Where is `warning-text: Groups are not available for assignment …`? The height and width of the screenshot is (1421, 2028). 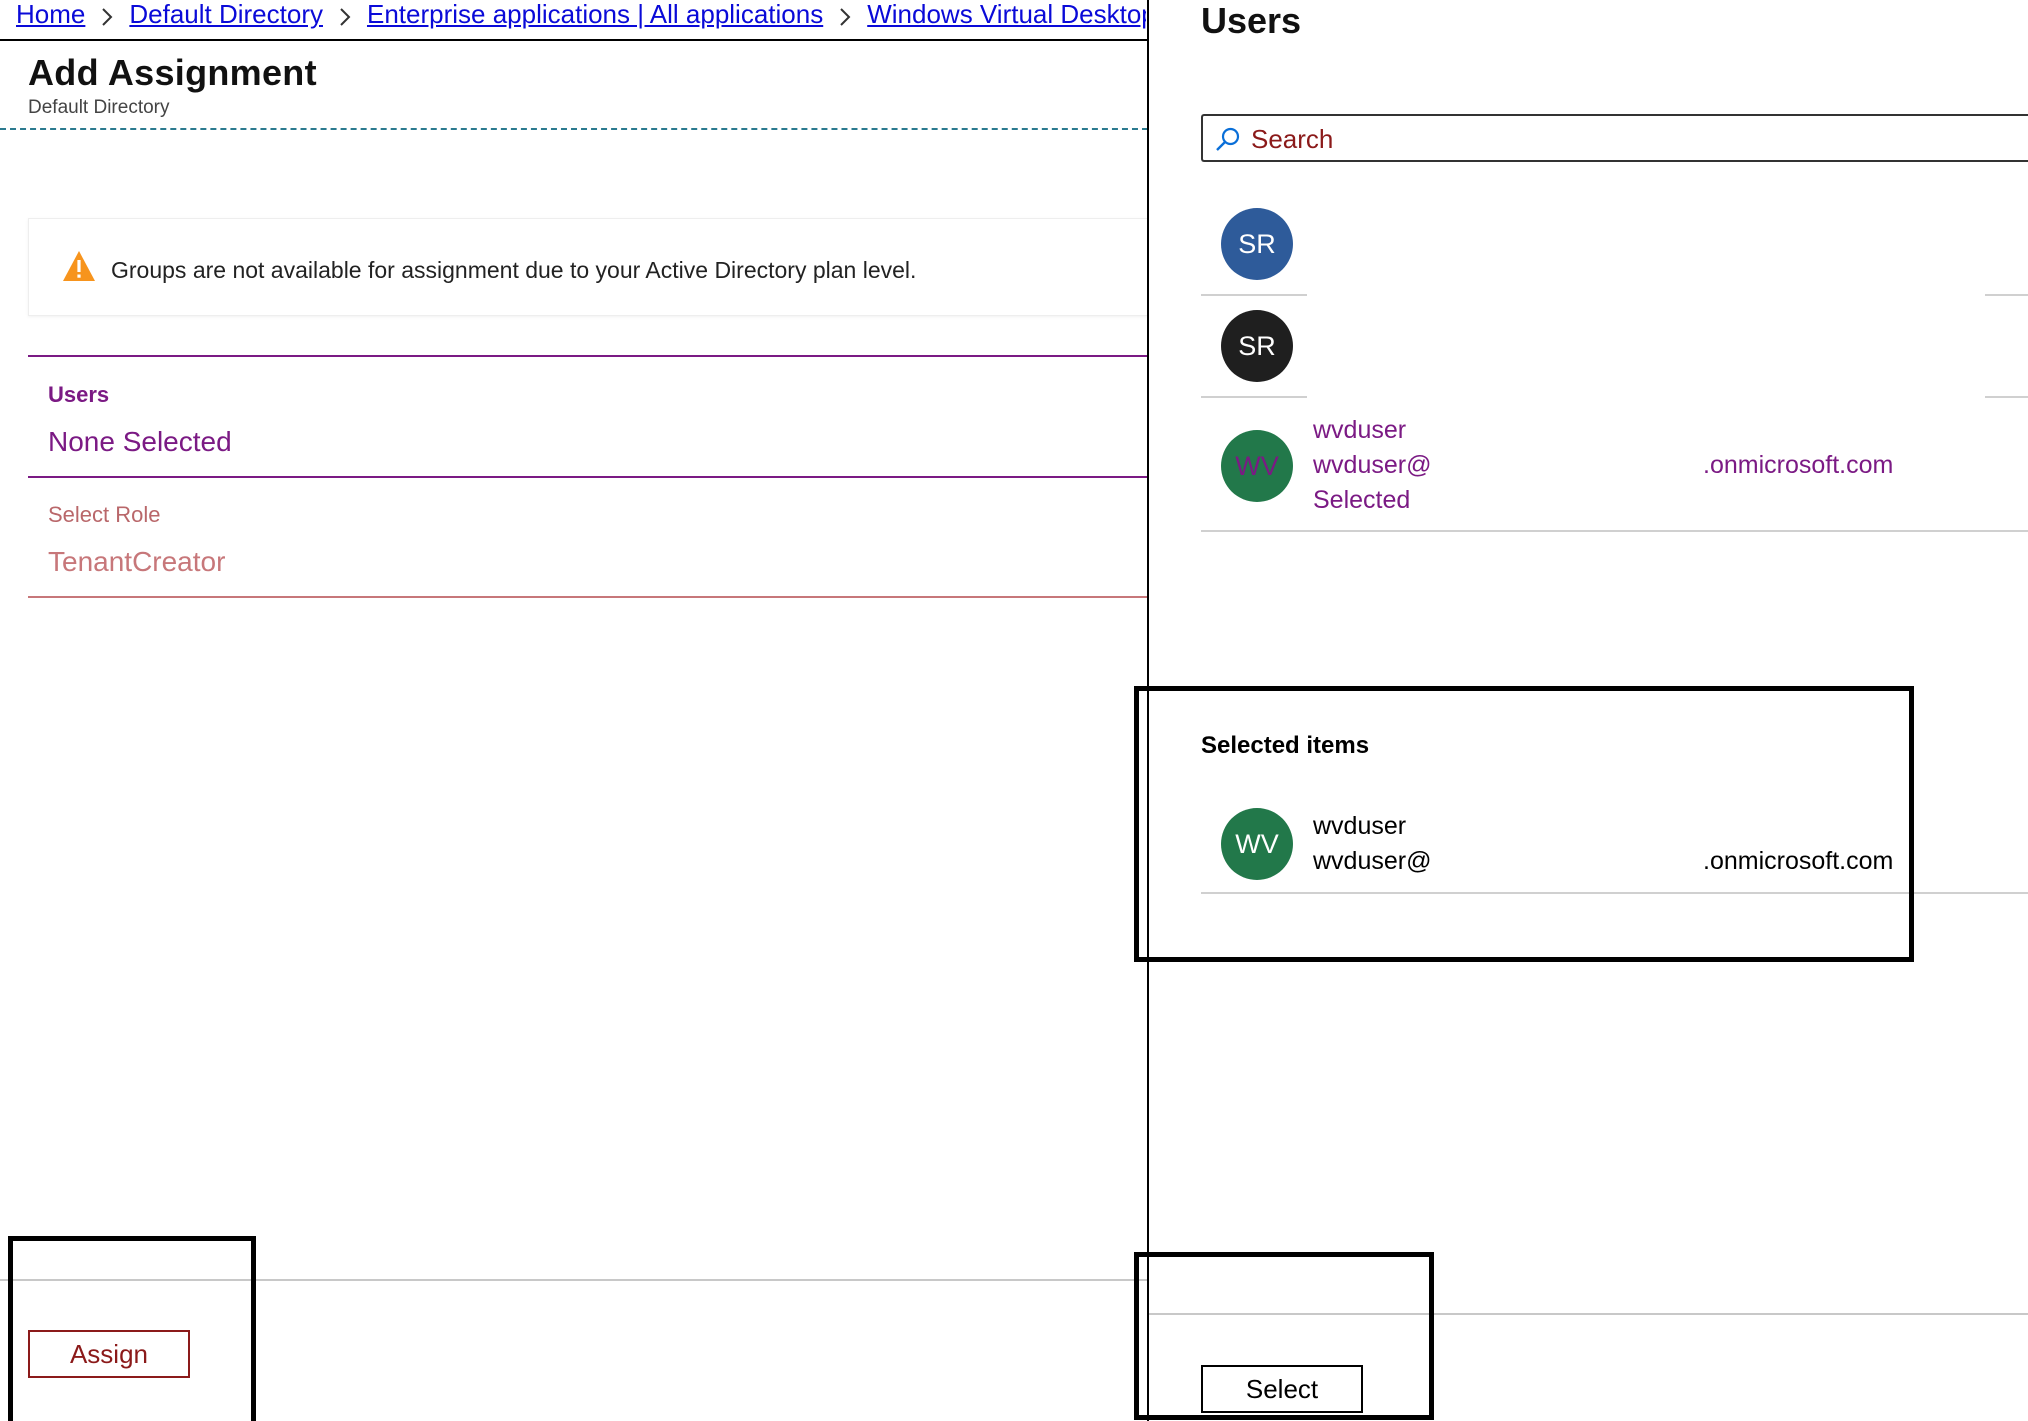
warning-text: Groups are not available for assignment … is located at coordinates (514, 270).